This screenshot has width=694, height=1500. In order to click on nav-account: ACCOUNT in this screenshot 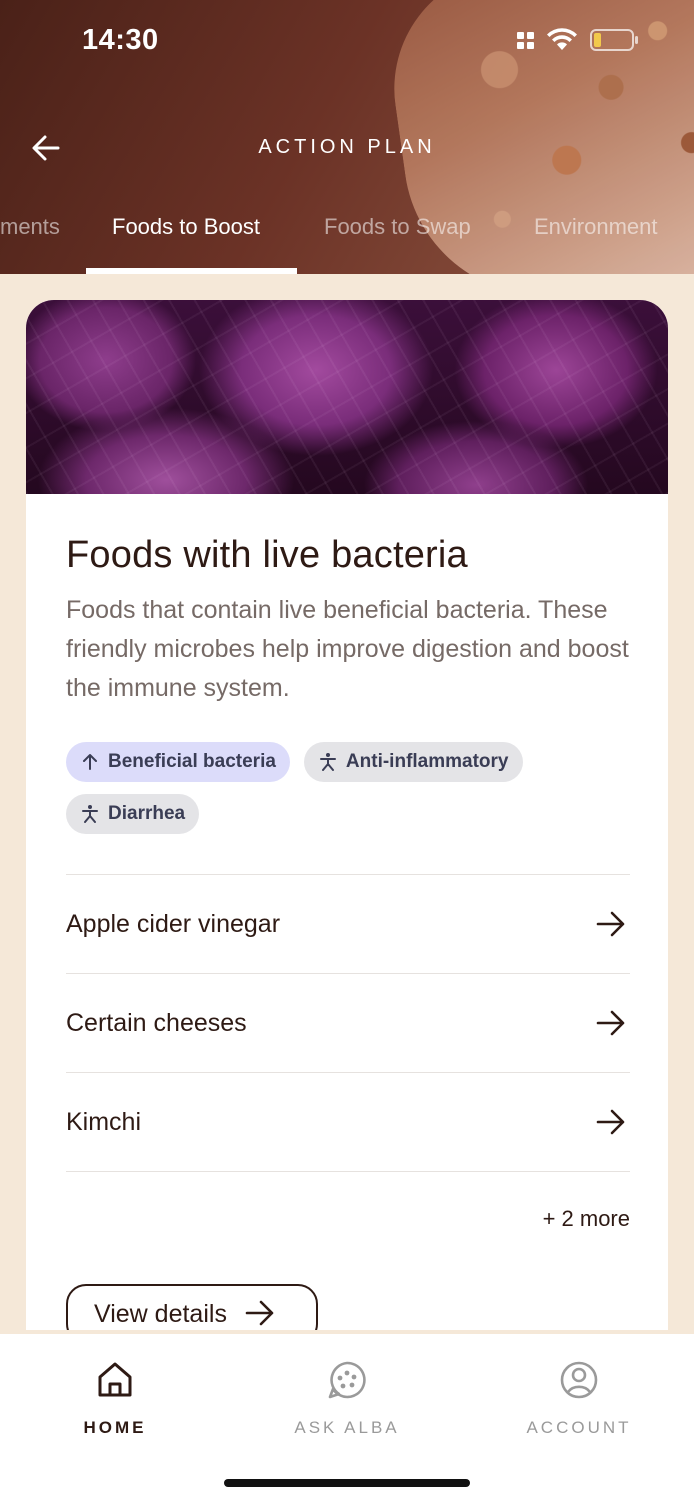, I will do `click(579, 1399)`.